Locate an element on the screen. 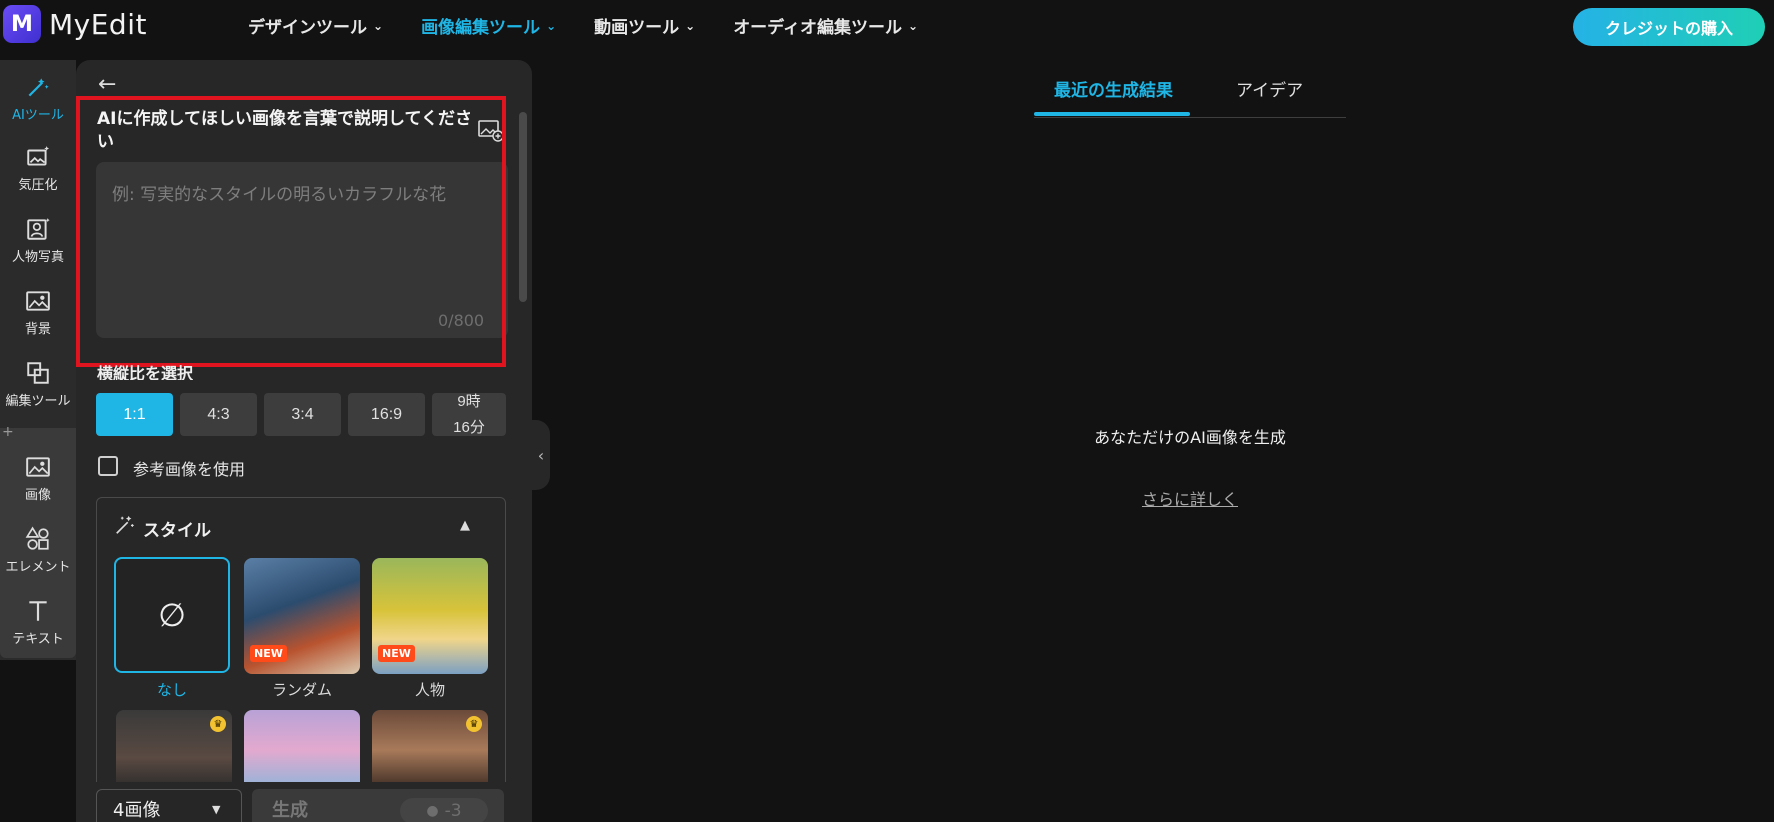 The height and width of the screenshot is (822, 1774). rail-item-text: テキスト is located at coordinates (38, 622).